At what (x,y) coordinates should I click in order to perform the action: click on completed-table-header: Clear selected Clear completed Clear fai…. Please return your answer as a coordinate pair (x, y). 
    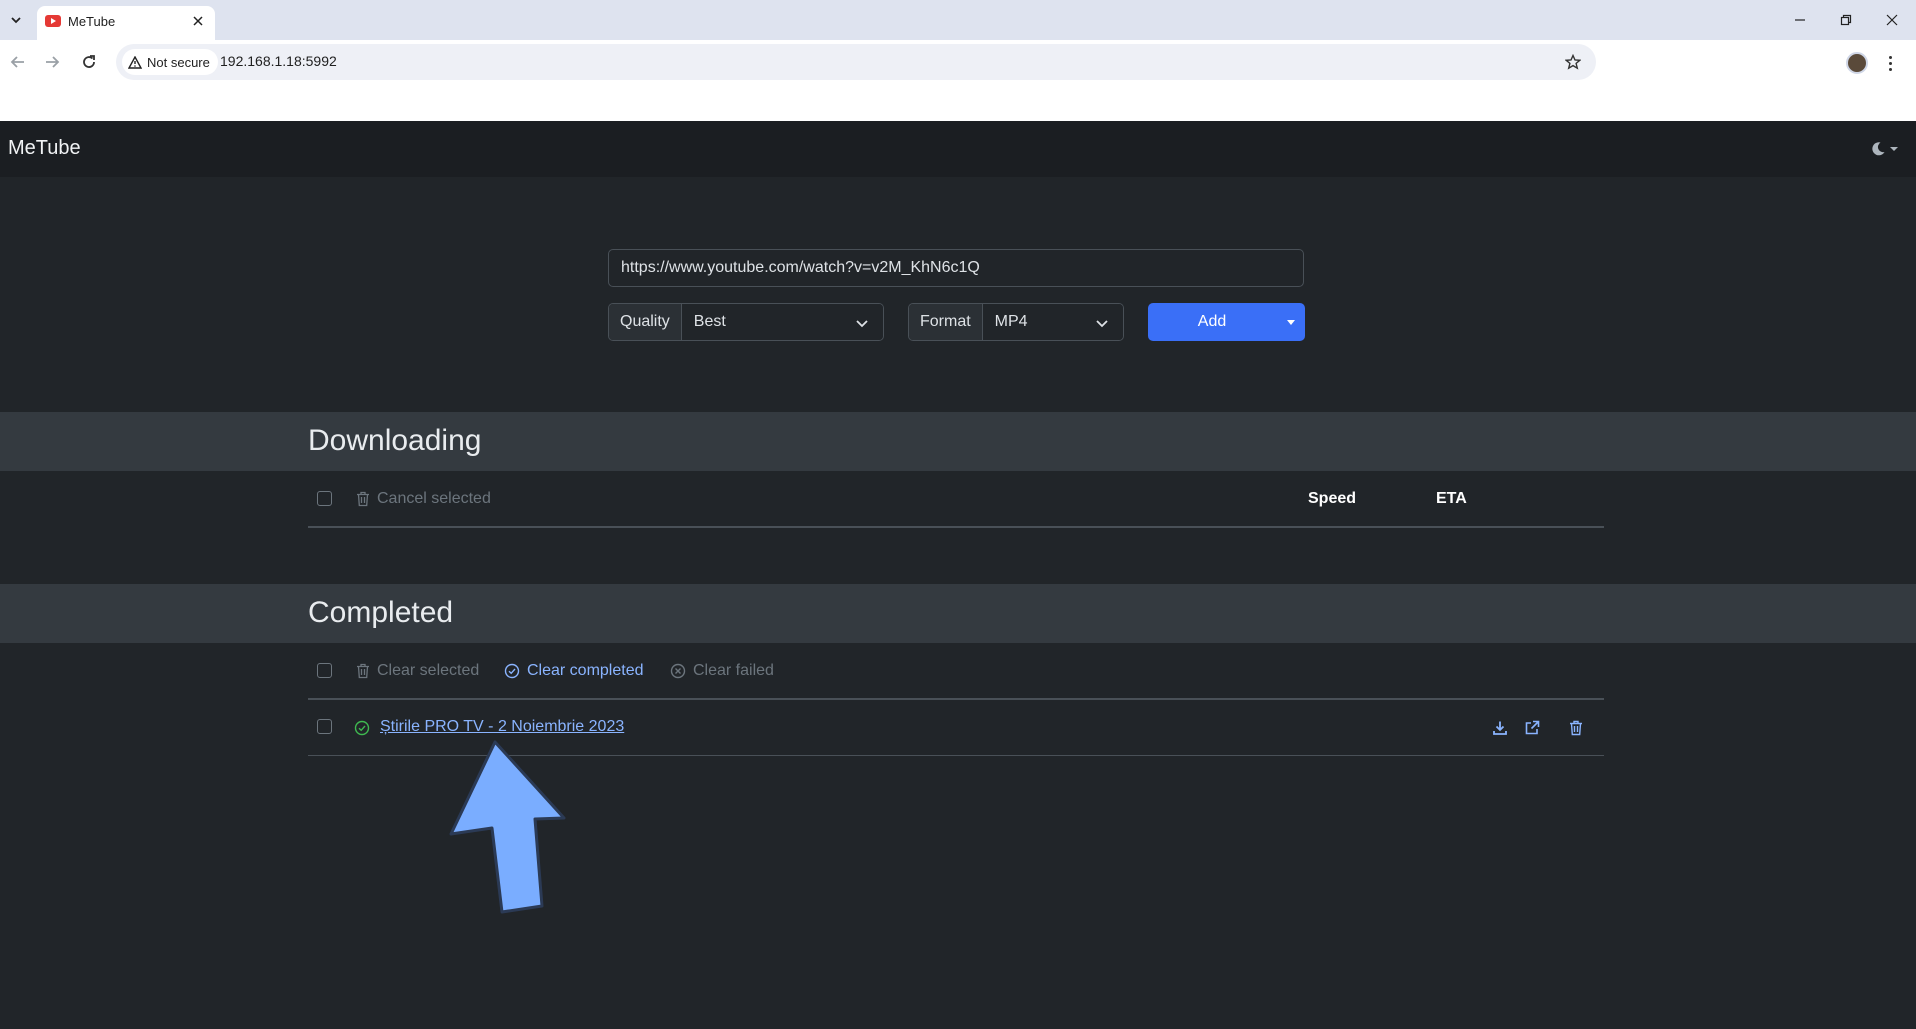
    Looking at the image, I should click on (956, 672).